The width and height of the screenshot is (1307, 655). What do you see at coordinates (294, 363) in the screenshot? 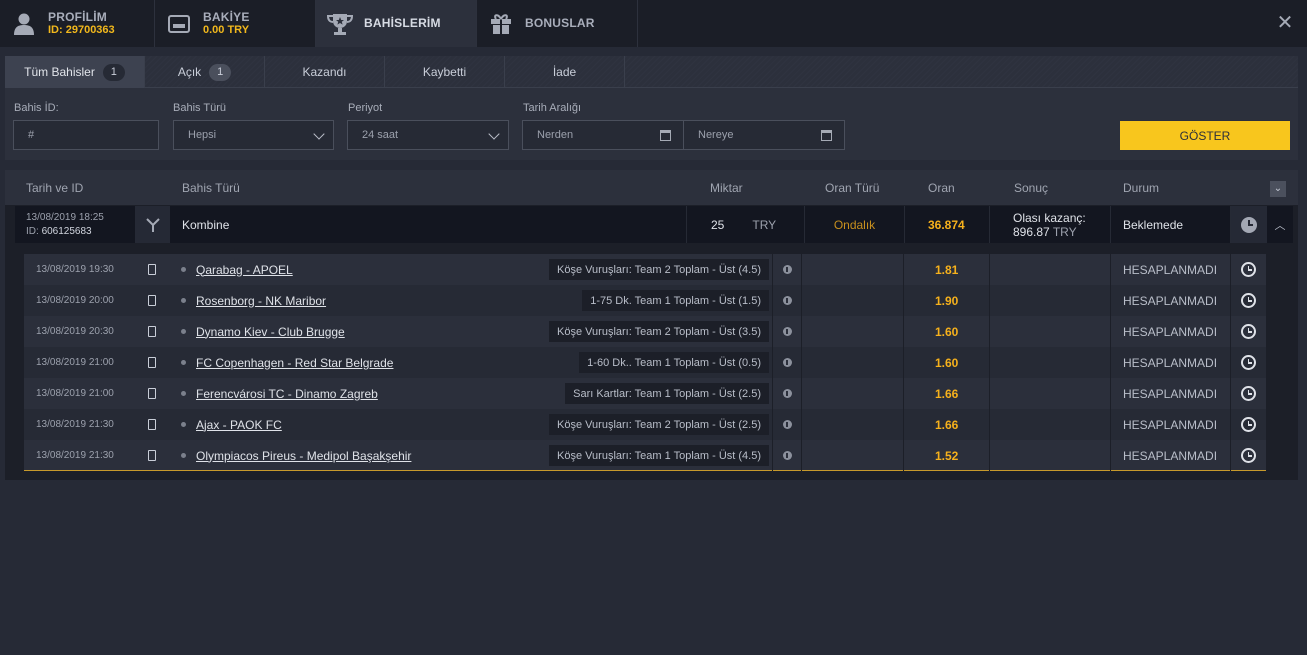
I see `match-link: FC Copenhagen - Red Star Belgrade` at bounding box center [294, 363].